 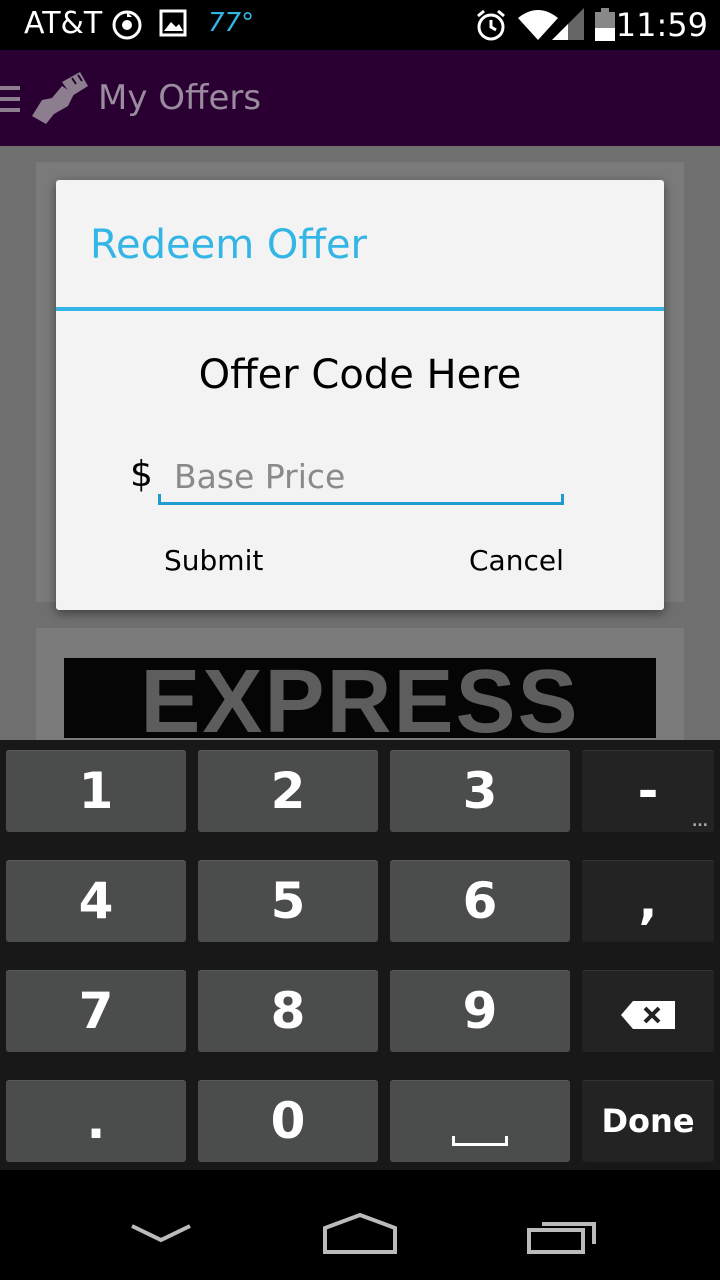 I want to click on app-logo-icon, so click(x=59, y=101).